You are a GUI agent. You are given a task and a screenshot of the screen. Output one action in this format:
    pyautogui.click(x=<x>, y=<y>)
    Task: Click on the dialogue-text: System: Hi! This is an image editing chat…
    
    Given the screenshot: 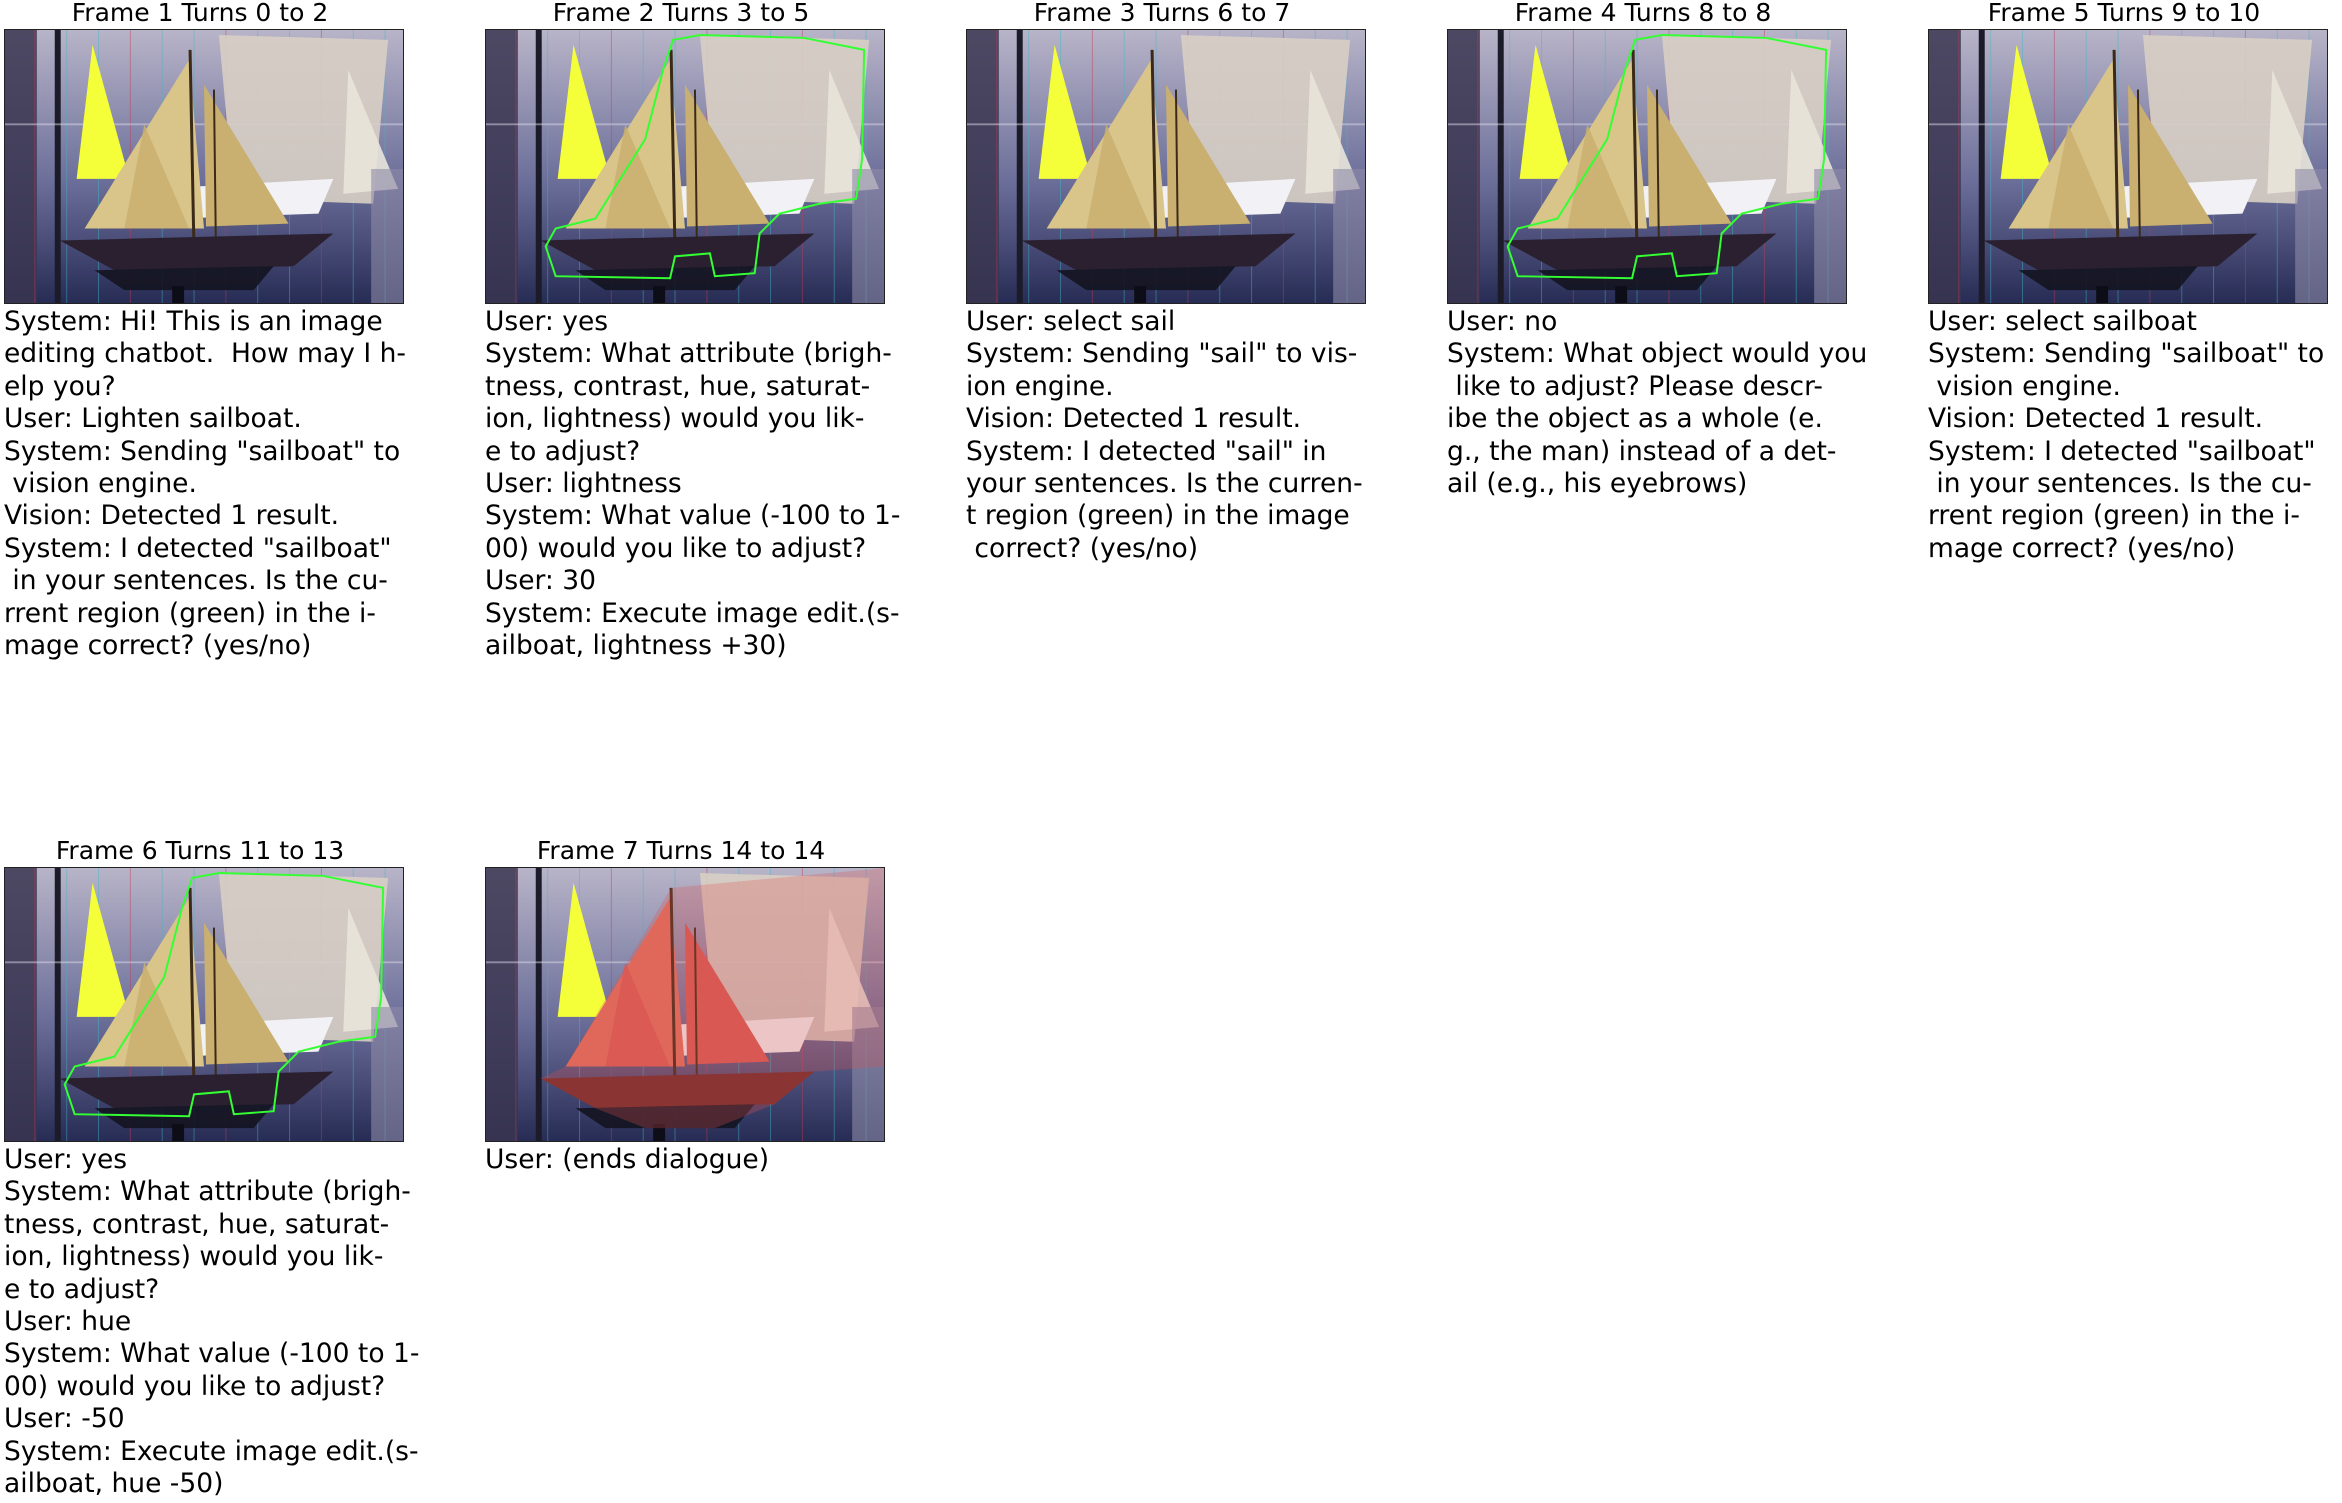 What is the action you would take?
    pyautogui.click(x=232, y=484)
    